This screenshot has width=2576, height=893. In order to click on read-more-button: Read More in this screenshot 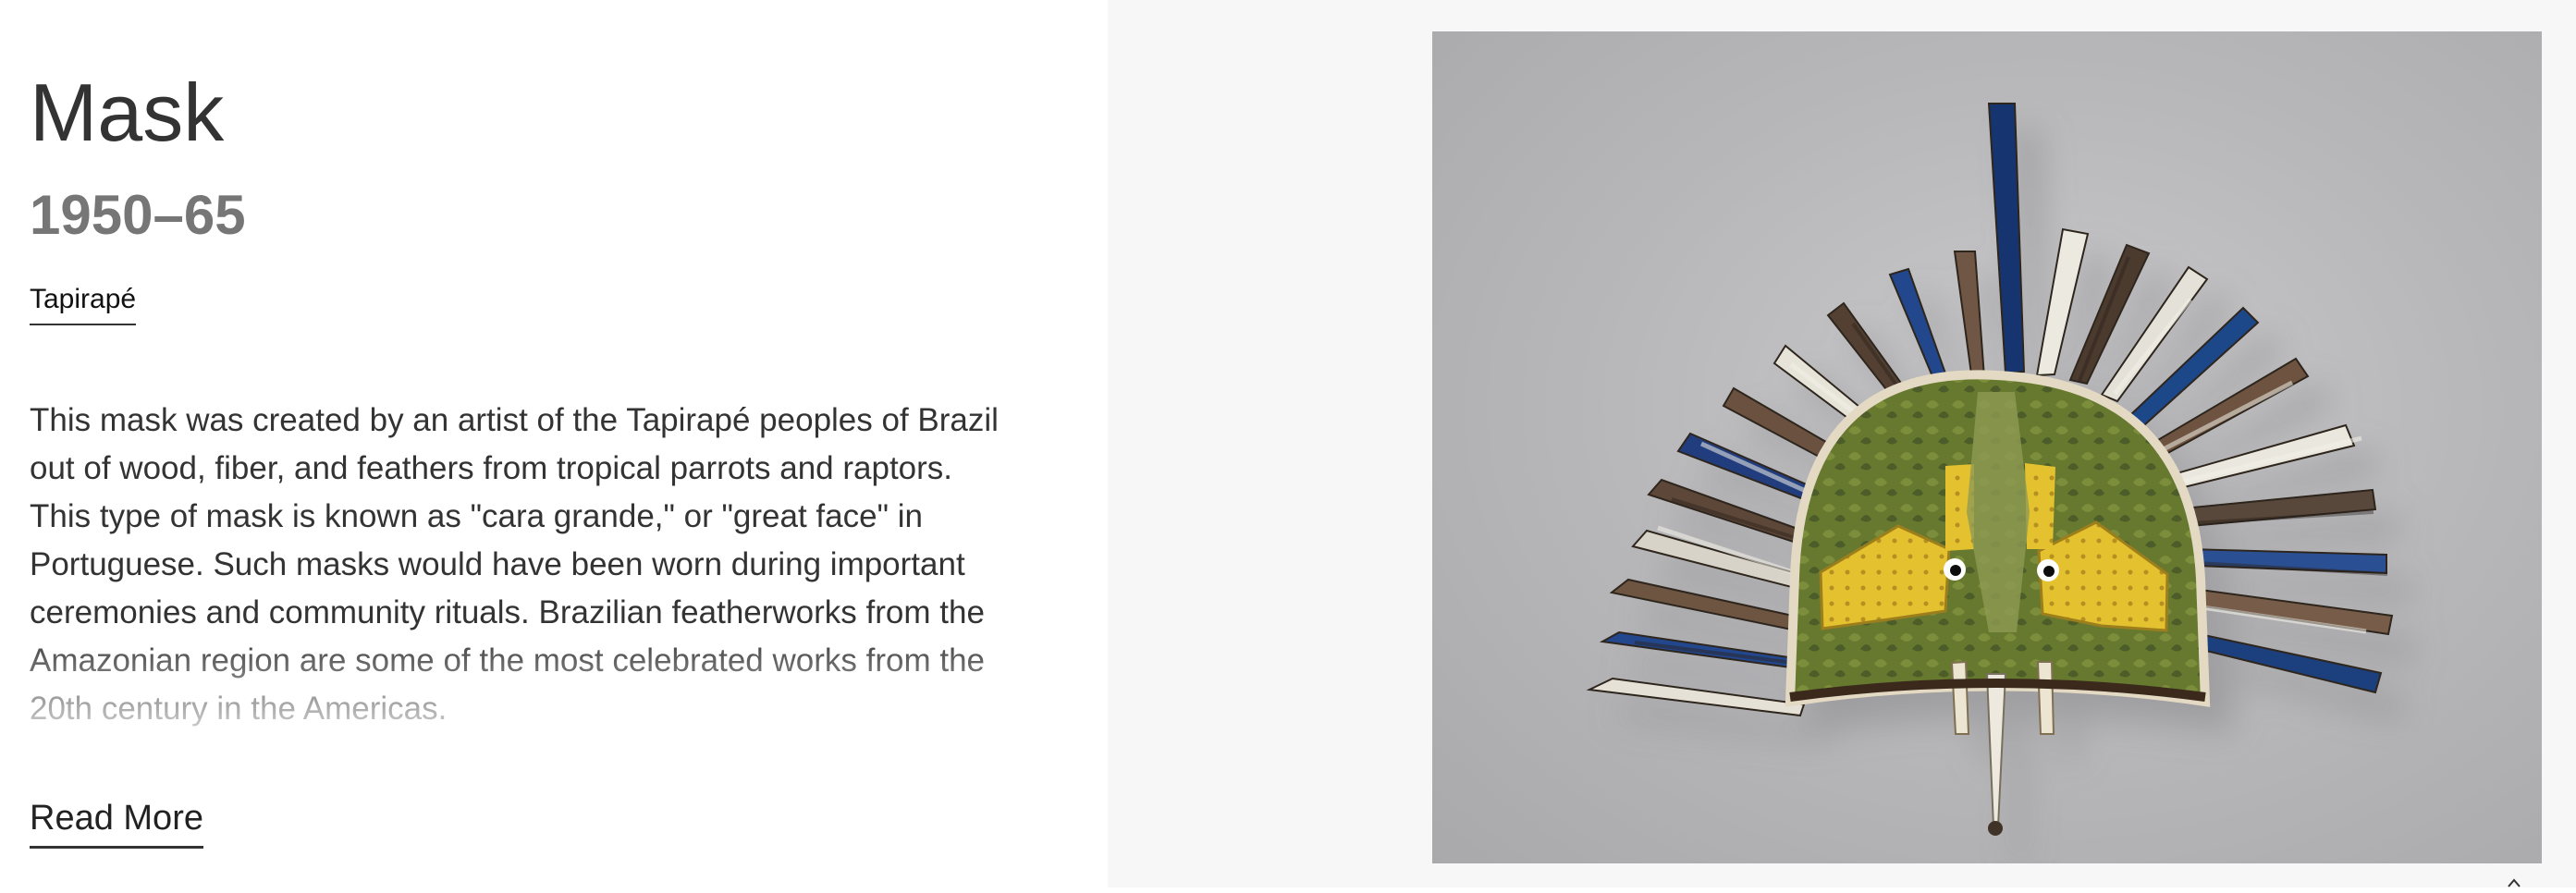, I will do `click(116, 824)`.